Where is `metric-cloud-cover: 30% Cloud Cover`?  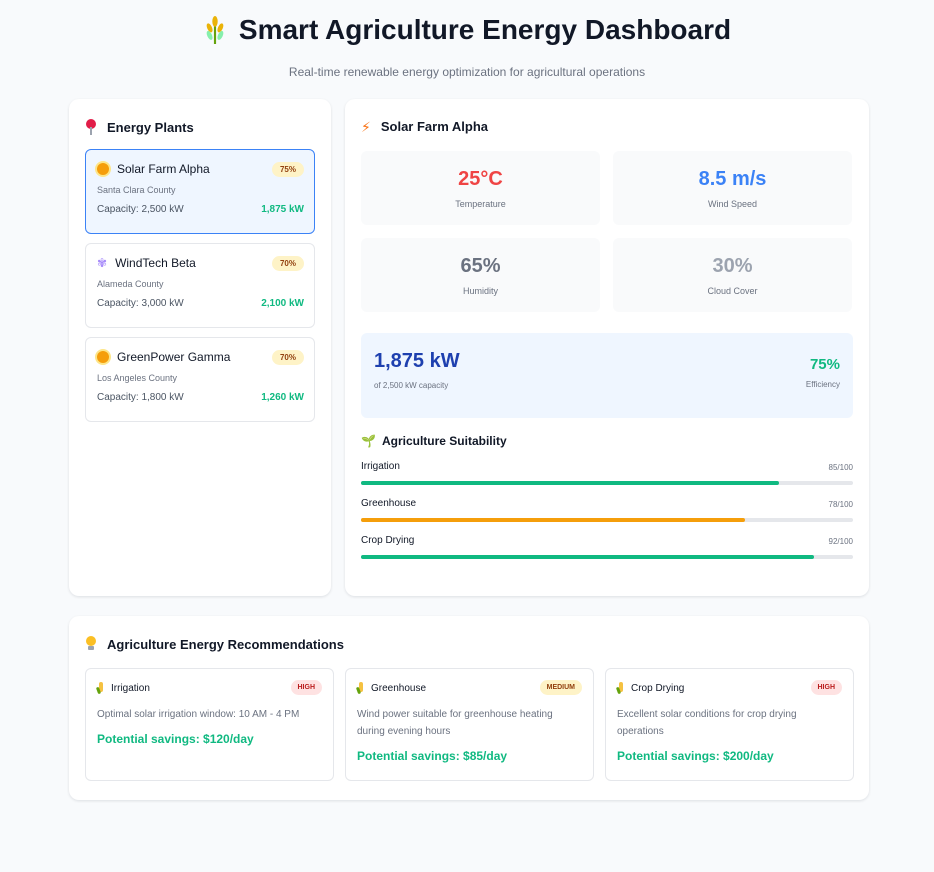 metric-cloud-cover: 30% Cloud Cover is located at coordinates (732, 275).